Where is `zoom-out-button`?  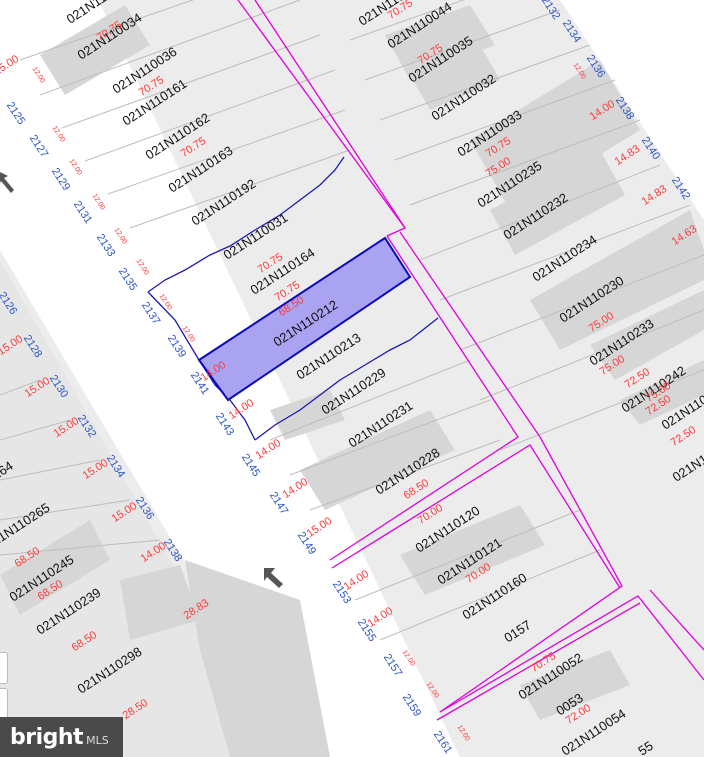
zoom-out-button is located at coordinates (4, 704).